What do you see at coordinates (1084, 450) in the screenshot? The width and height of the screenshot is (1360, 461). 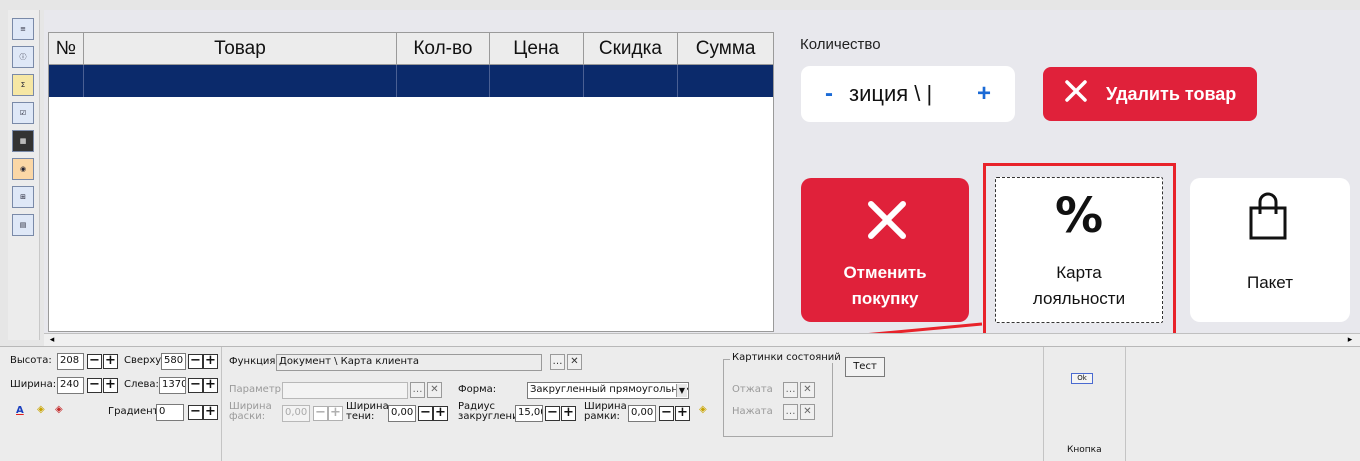 I see `preview-caption: Кнопка` at bounding box center [1084, 450].